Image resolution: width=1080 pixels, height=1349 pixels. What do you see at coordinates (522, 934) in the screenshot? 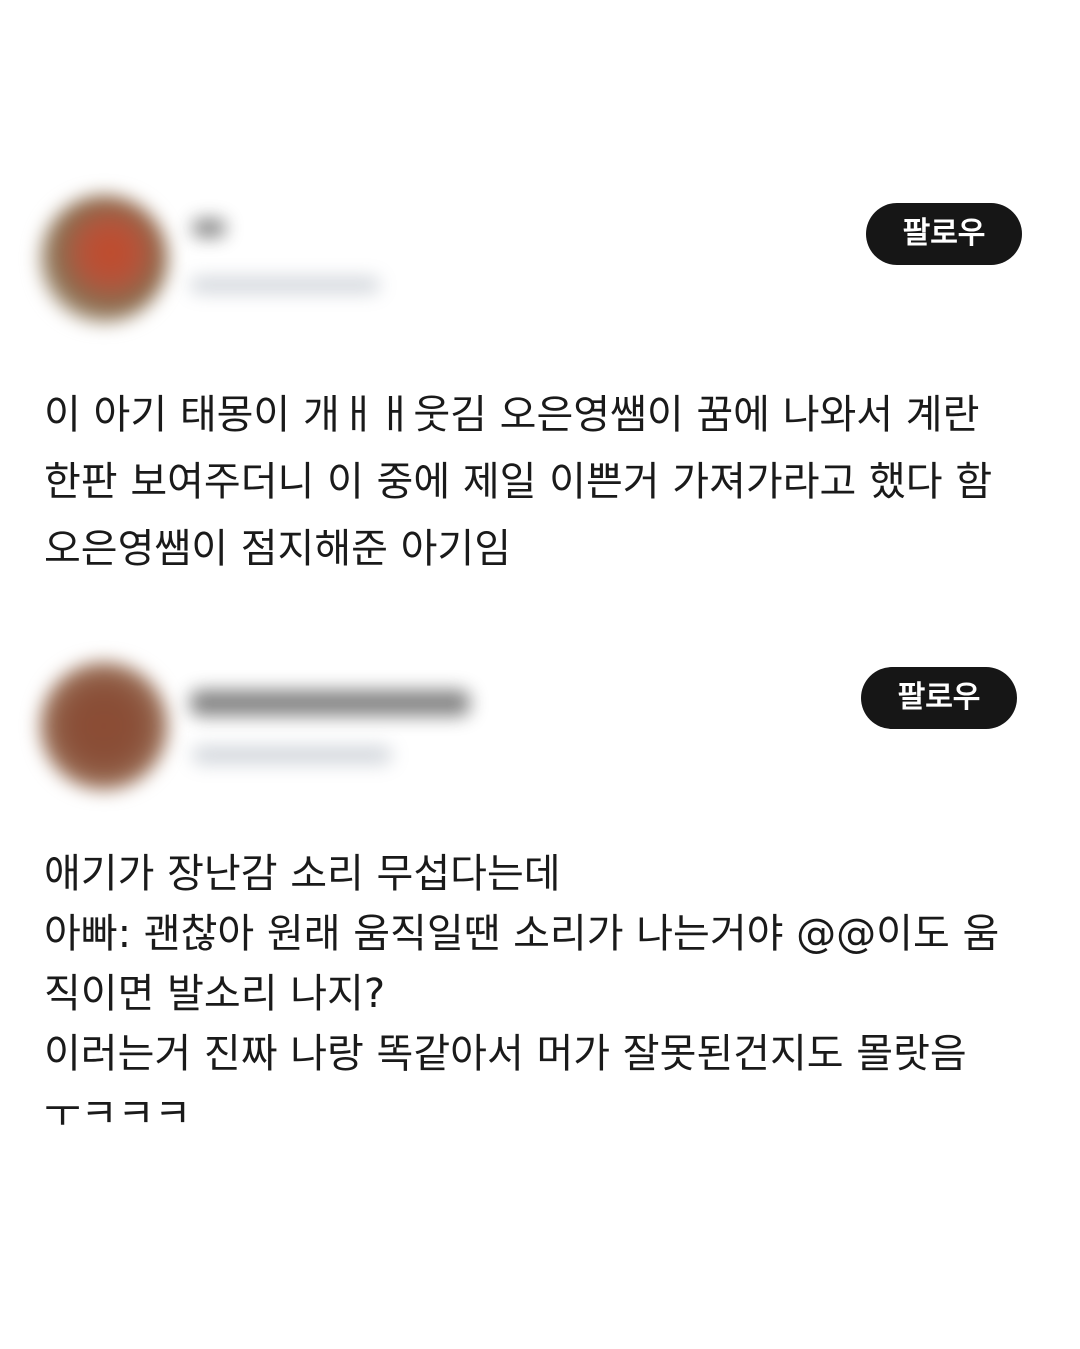
I see `post-text-line: 아빠: 괜찮아 원래 움직일땐 소리가 나는거야 @@이도 움` at bounding box center [522, 934].